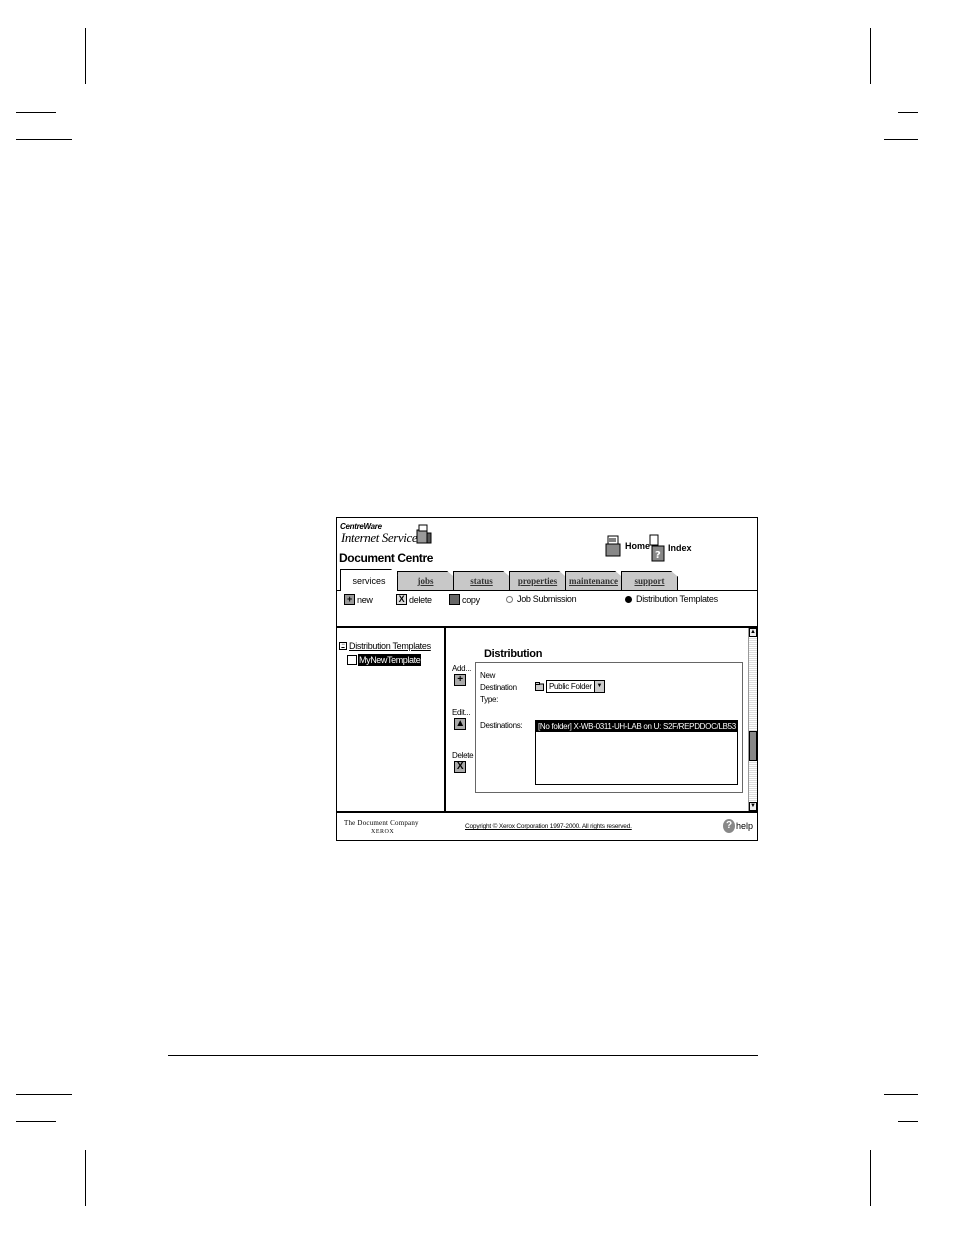 The width and height of the screenshot is (954, 1235). Describe the element at coordinates (501, 725) in the screenshot. I see `destinations-label: Destinations:` at that location.